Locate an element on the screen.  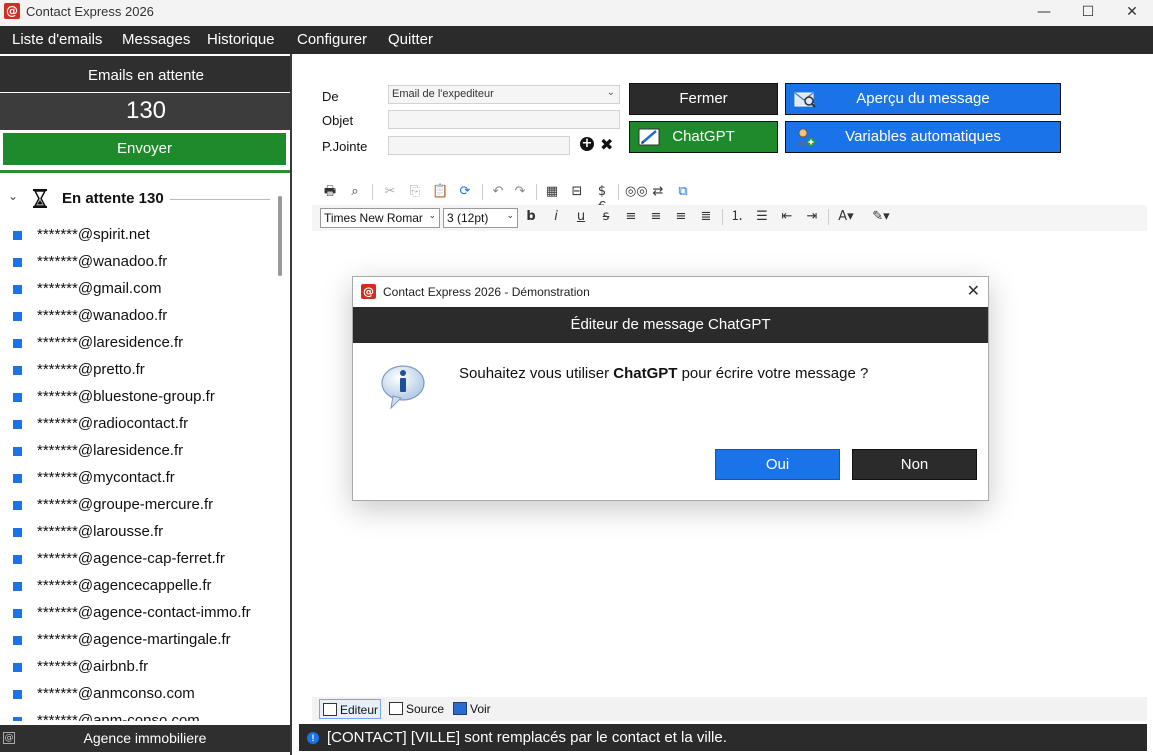
list-item: *******@anm-conso.com is located at coordinates (138, 714).